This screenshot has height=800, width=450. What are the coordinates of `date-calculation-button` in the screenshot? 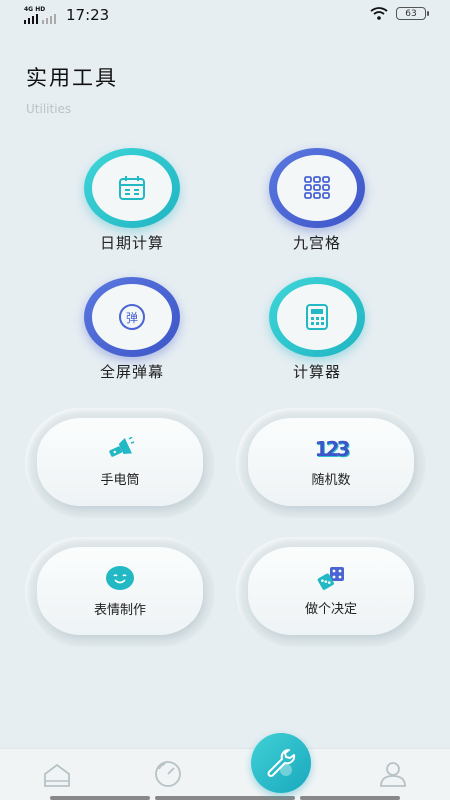 It's located at (132, 188).